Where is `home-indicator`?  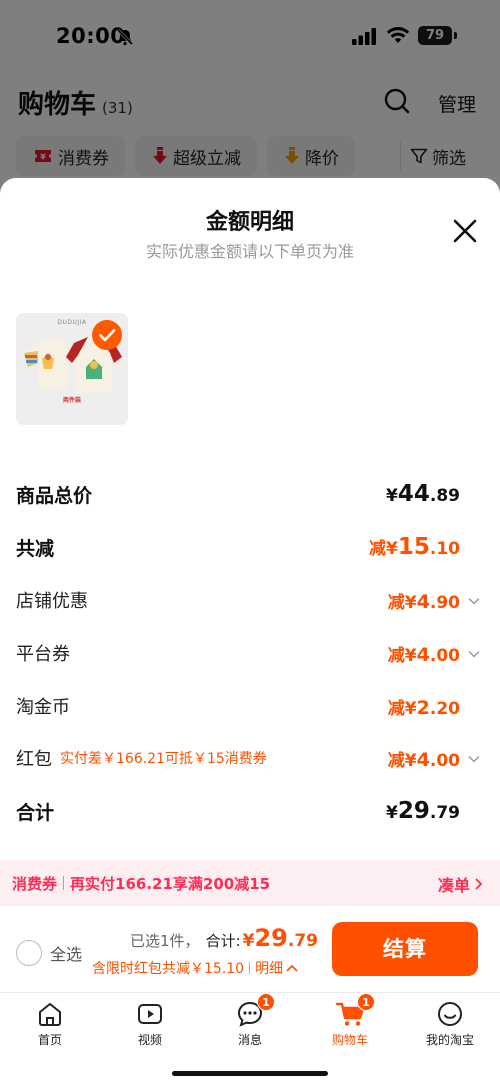 home-indicator is located at coordinates (250, 1073).